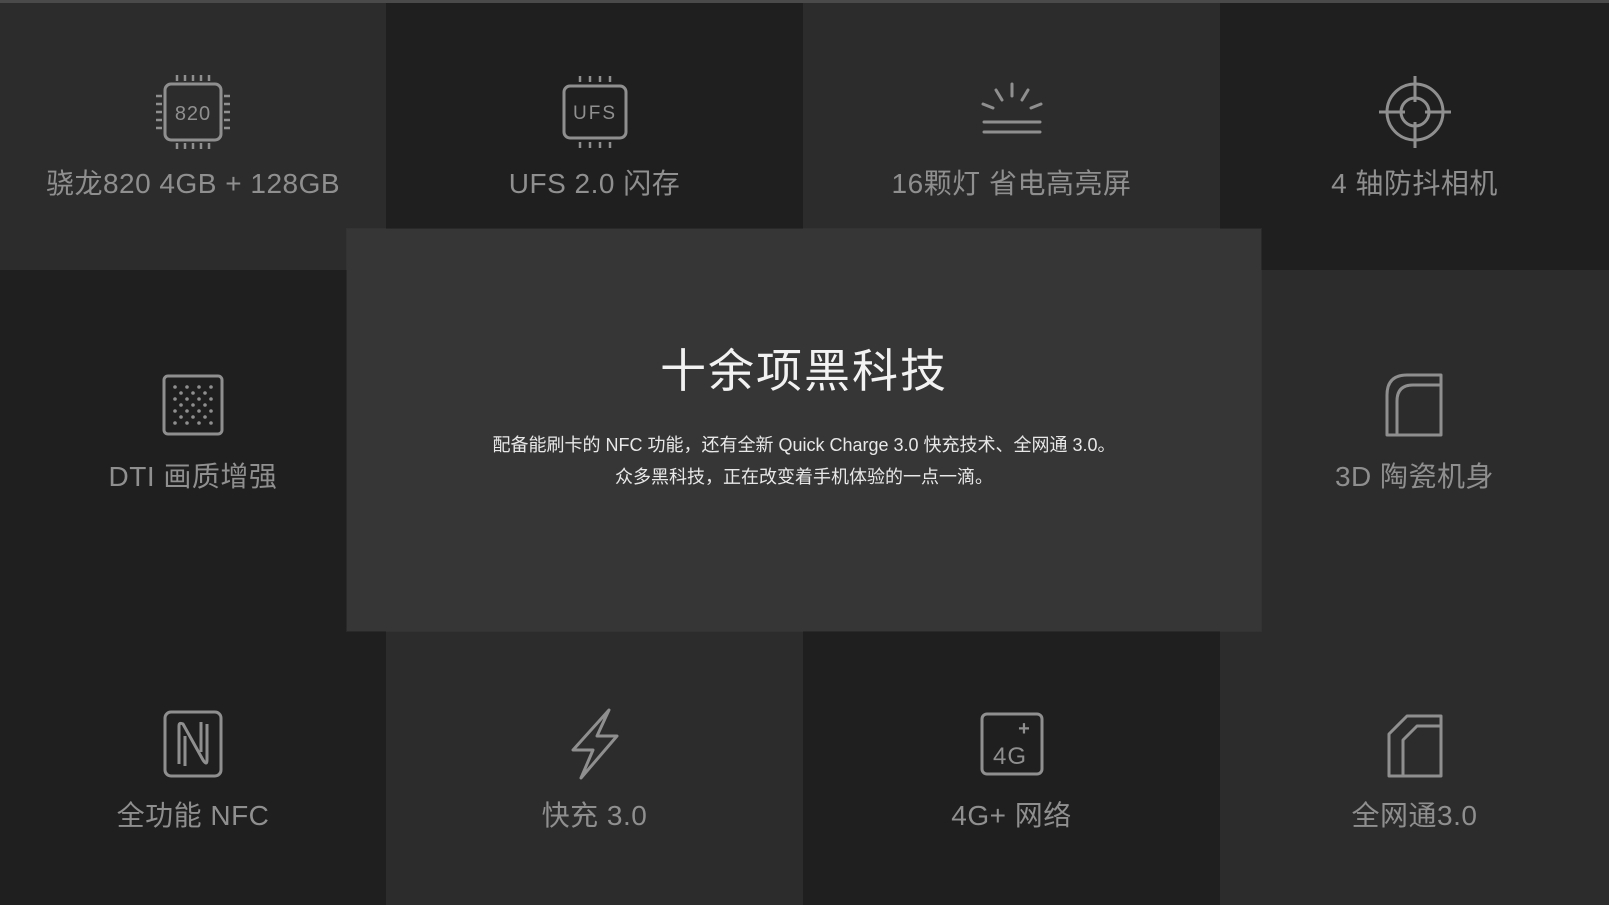 The height and width of the screenshot is (905, 1609). I want to click on feature-ceramic: 3D 陶瓷机身, so click(1414, 430).